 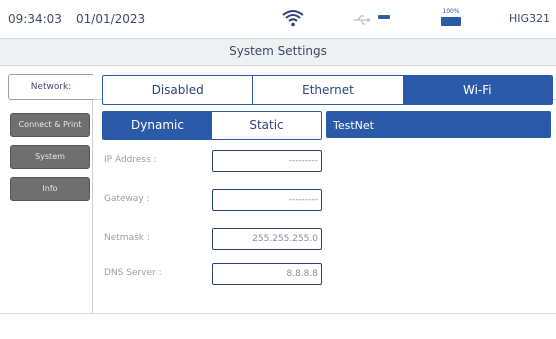 I want to click on nav-button-system: System, so click(x=50, y=157).